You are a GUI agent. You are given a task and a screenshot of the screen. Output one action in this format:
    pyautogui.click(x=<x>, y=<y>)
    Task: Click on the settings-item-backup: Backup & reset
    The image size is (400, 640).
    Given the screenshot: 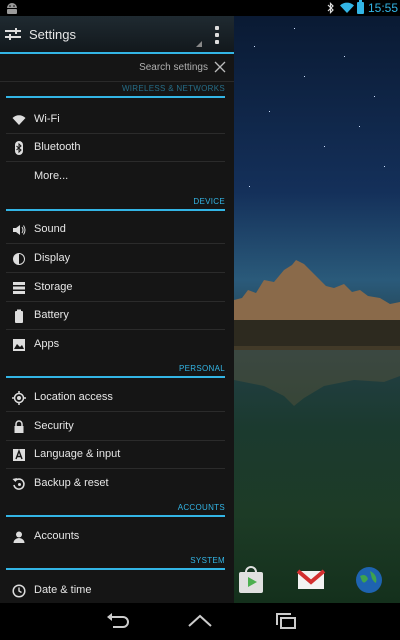 What is the action you would take?
    pyautogui.click(x=115, y=484)
    